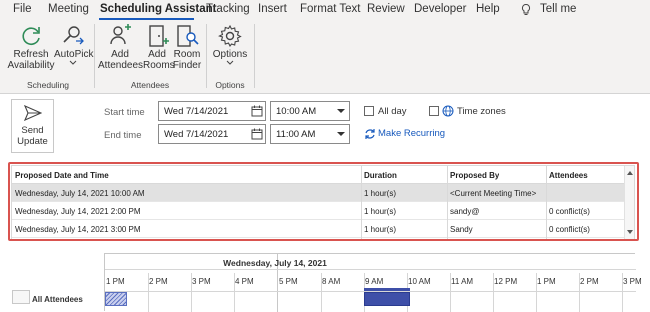 This screenshot has height=312, width=650. I want to click on room-finder-button: Room Finder, so click(187, 47).